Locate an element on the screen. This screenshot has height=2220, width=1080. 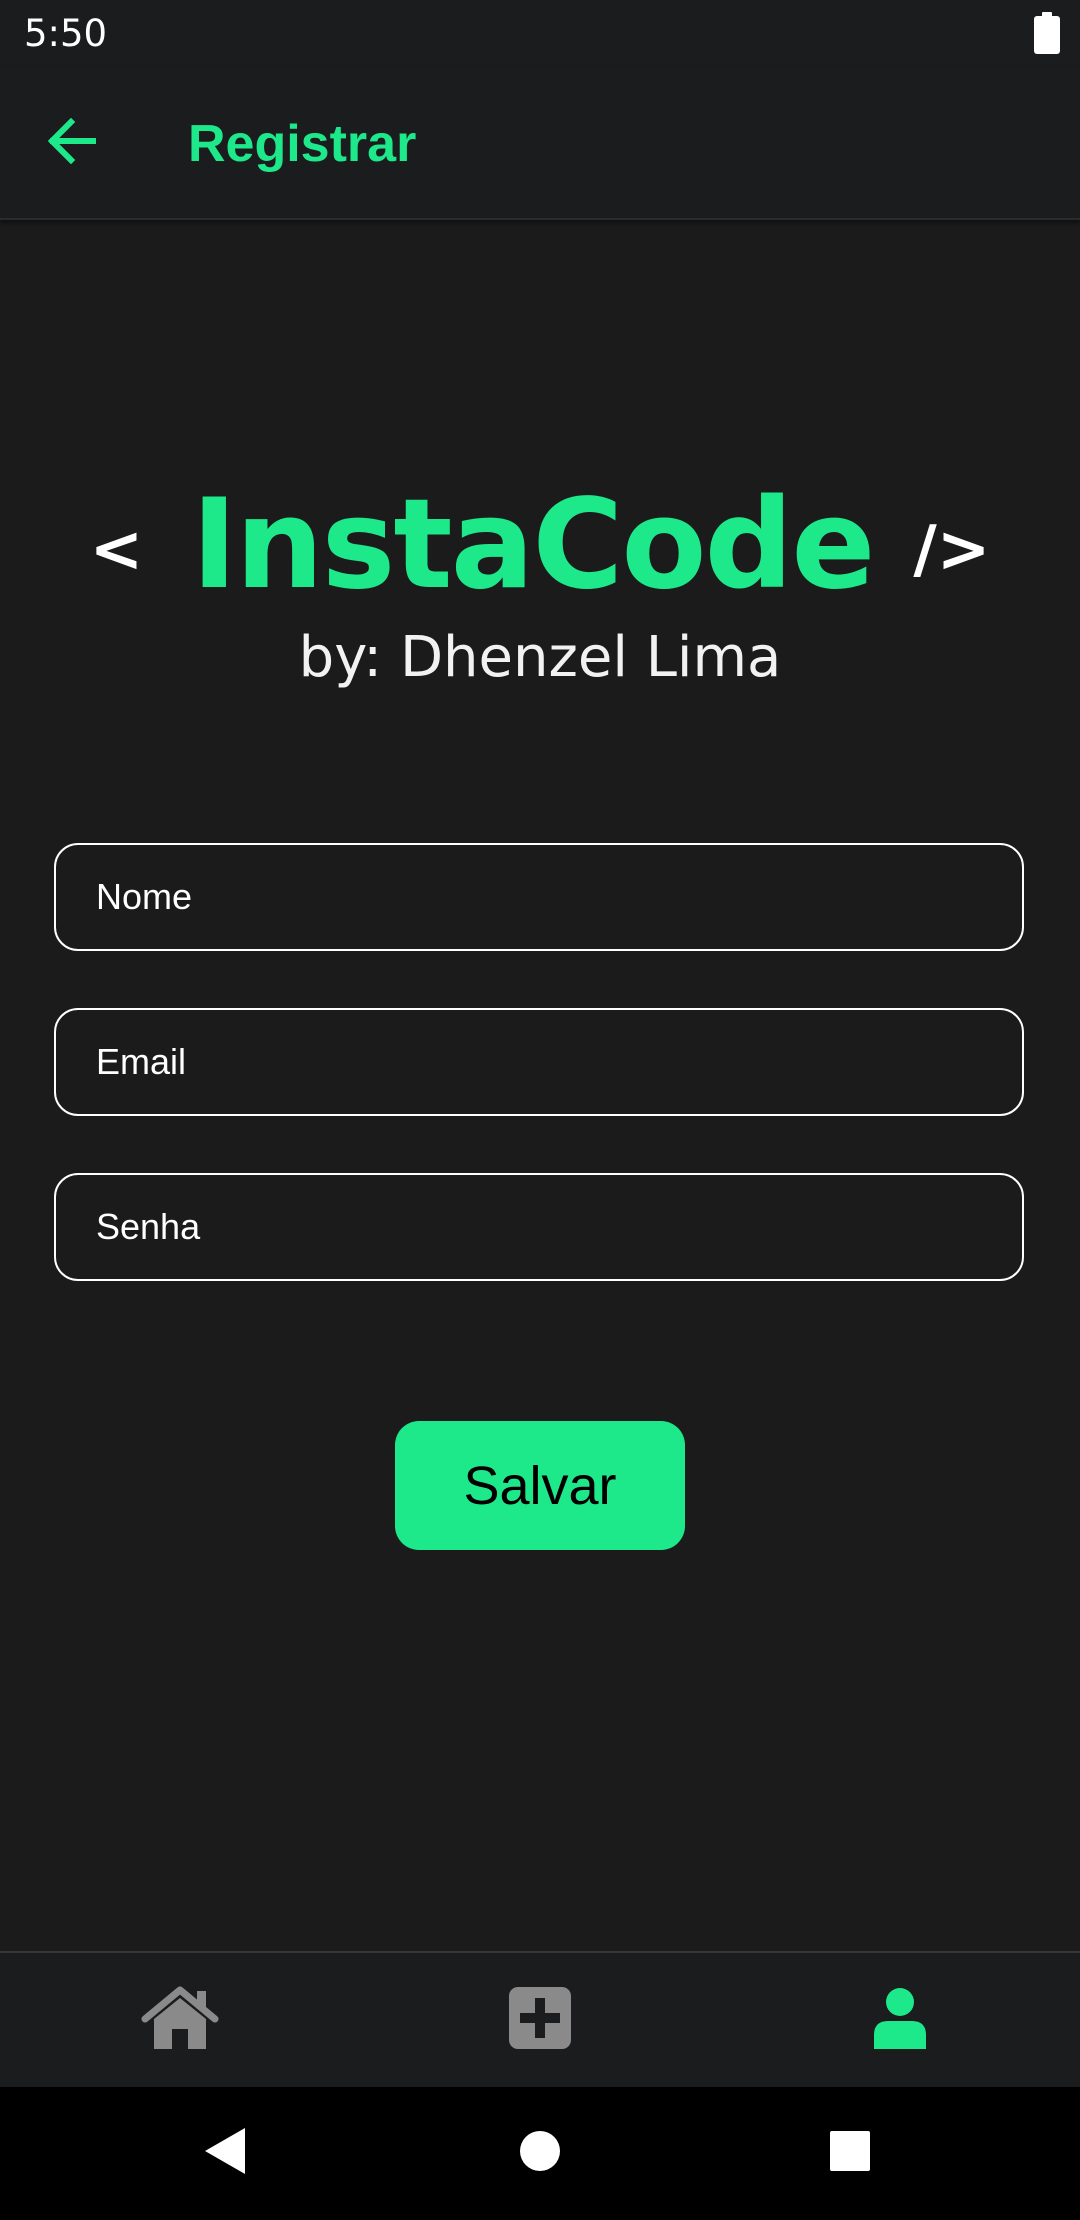
system-back-button is located at coordinates (225, 2153).